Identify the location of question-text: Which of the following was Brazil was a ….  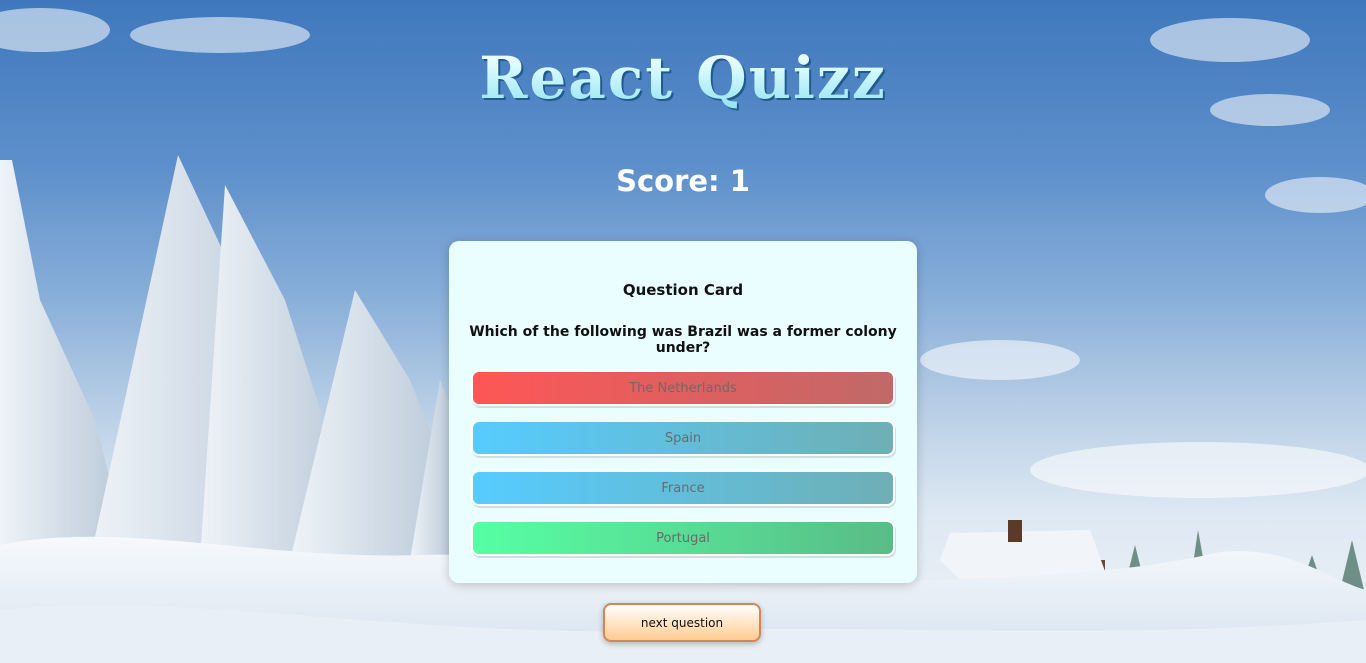
(683, 340).